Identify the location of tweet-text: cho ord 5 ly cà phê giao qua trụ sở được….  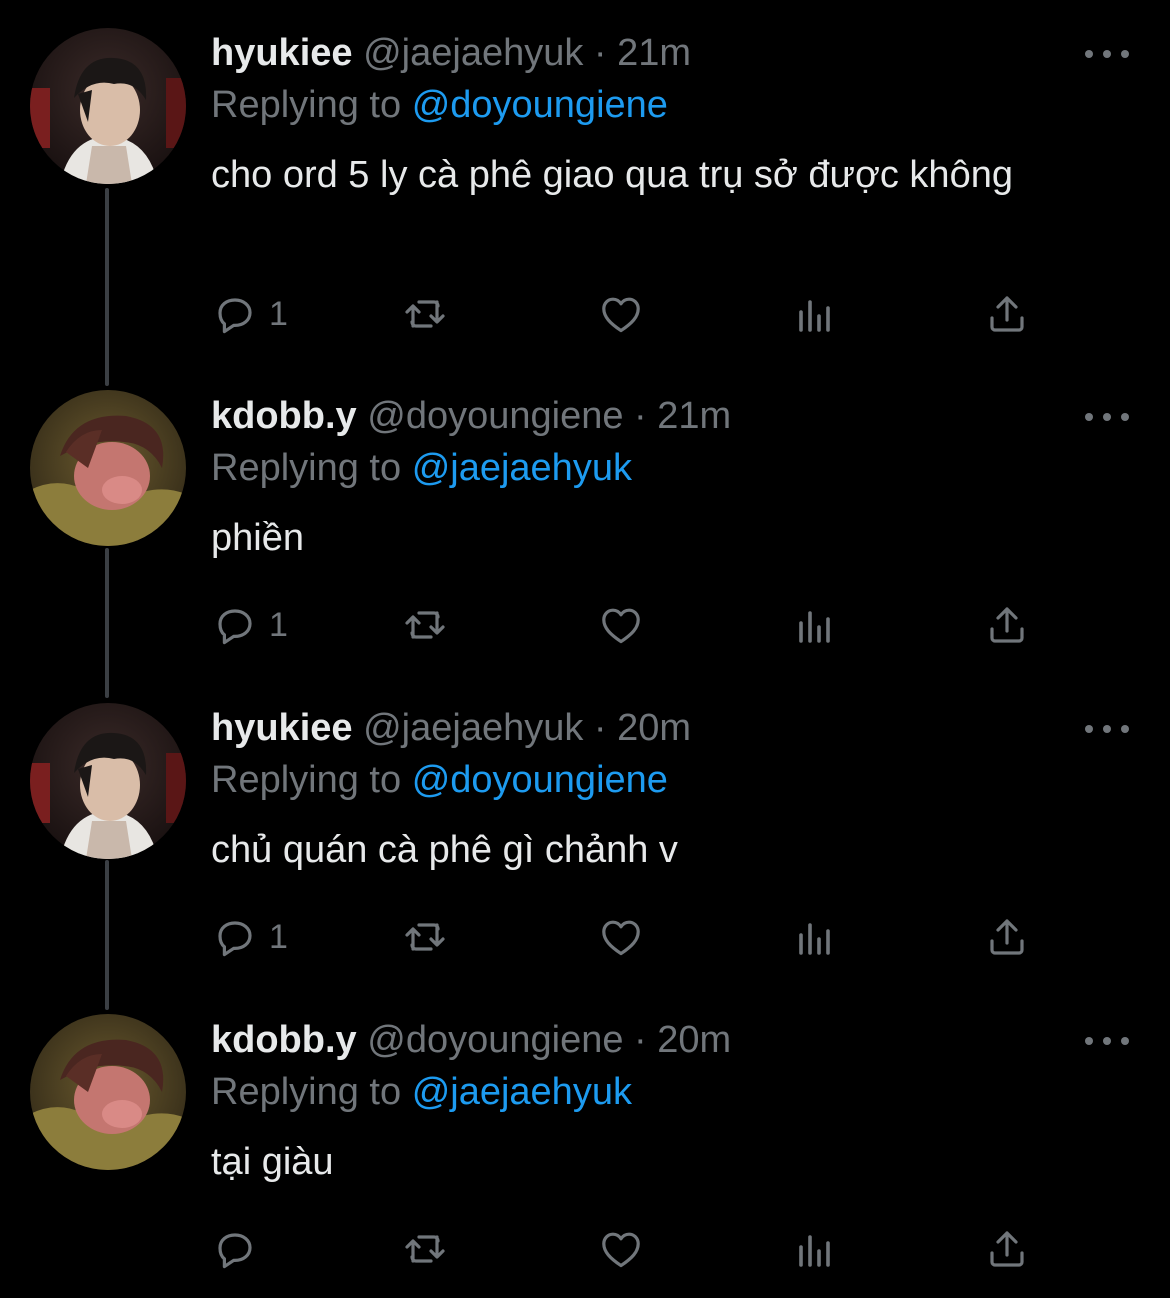
(612, 175).